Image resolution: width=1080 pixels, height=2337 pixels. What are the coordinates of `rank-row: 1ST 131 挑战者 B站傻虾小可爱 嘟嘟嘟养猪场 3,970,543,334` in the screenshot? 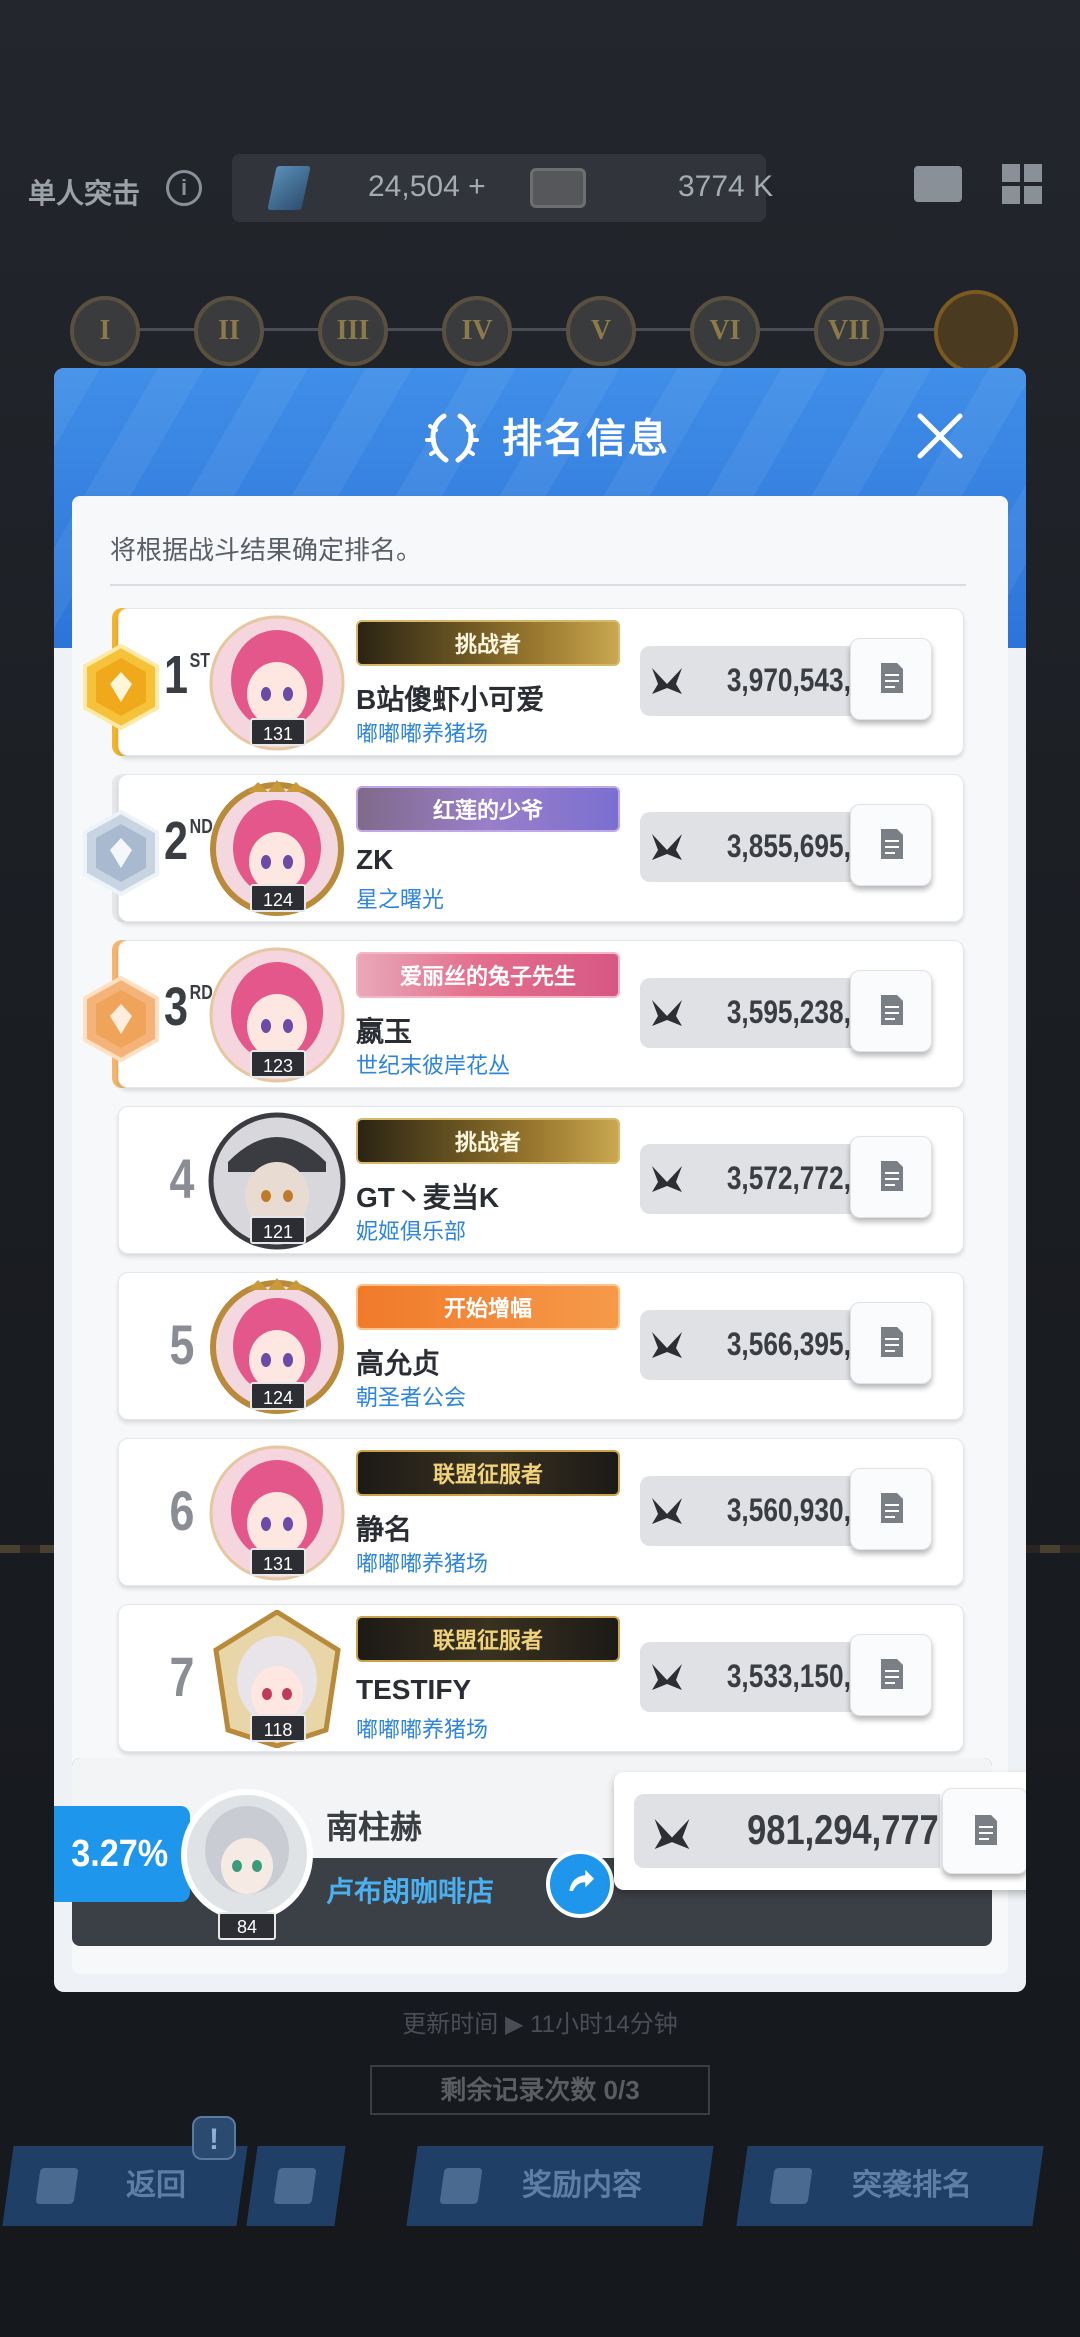 It's located at (540, 684).